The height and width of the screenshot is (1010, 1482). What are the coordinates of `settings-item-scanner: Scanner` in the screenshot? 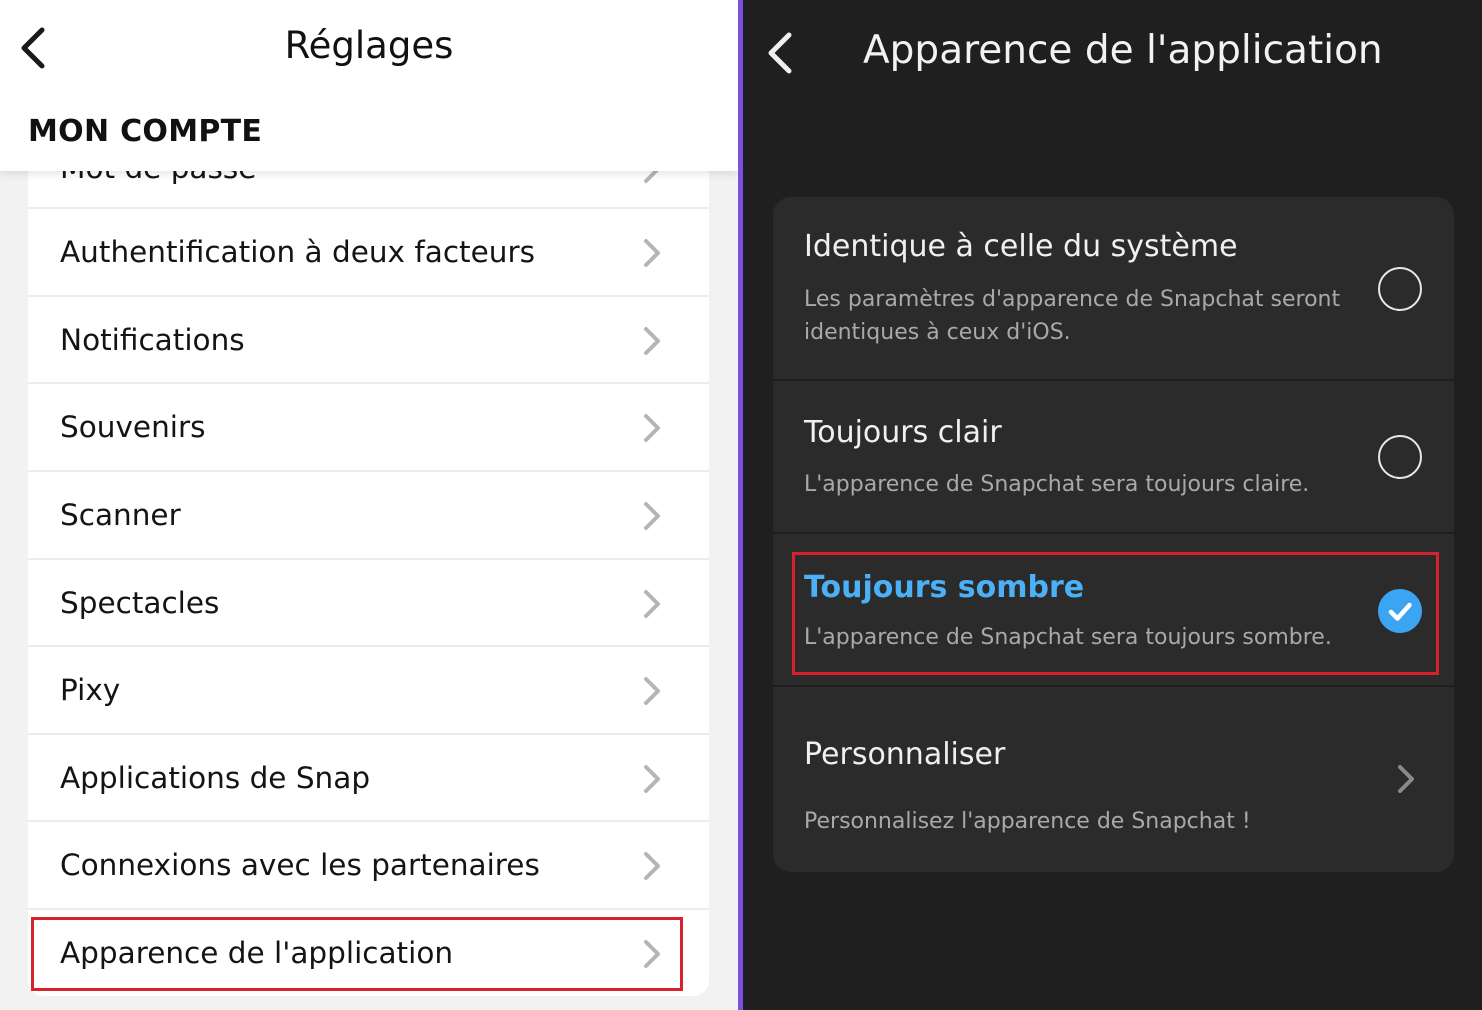 It's located at (368, 513).